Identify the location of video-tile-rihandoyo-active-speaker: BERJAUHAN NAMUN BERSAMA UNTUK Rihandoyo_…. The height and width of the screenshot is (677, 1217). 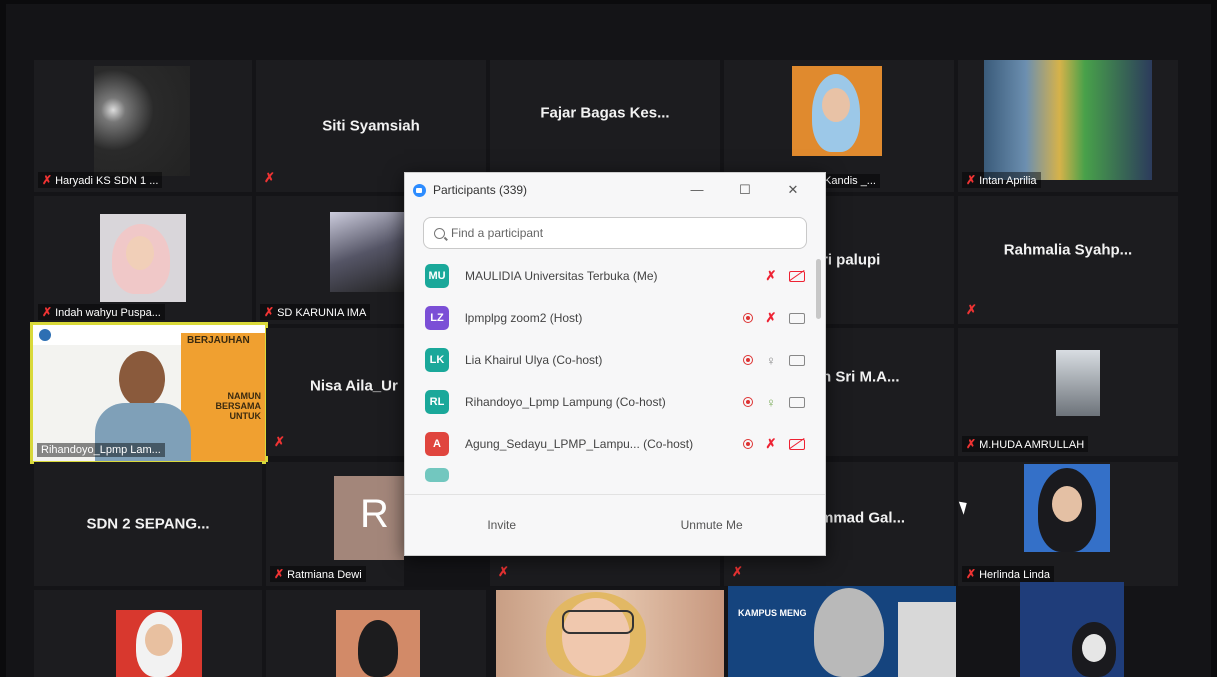
(149, 393).